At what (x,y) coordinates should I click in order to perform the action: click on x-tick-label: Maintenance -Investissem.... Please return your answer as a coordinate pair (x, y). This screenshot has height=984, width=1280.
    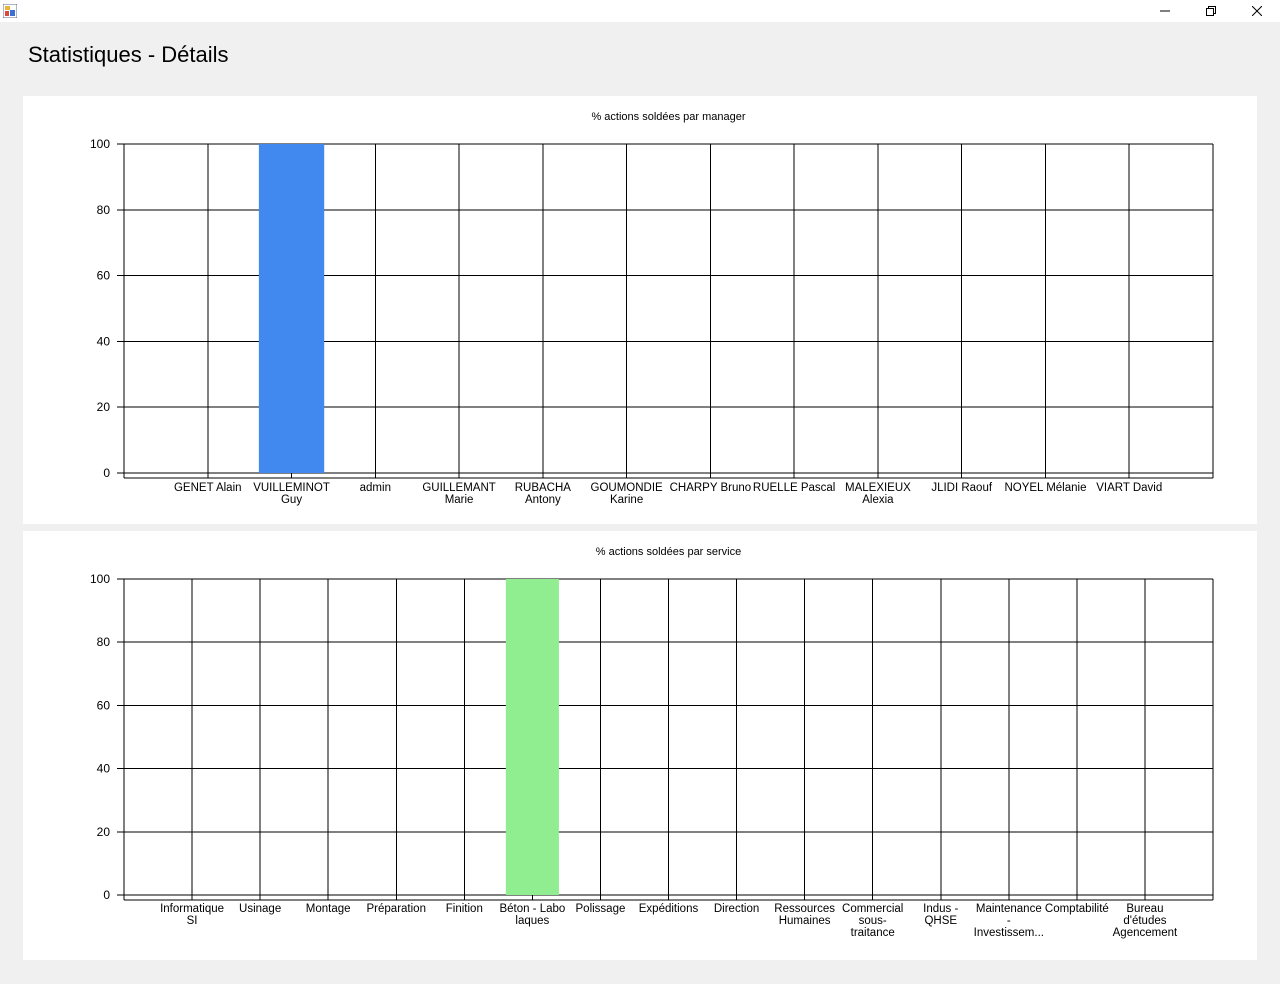
    Looking at the image, I should click on (1009, 921).